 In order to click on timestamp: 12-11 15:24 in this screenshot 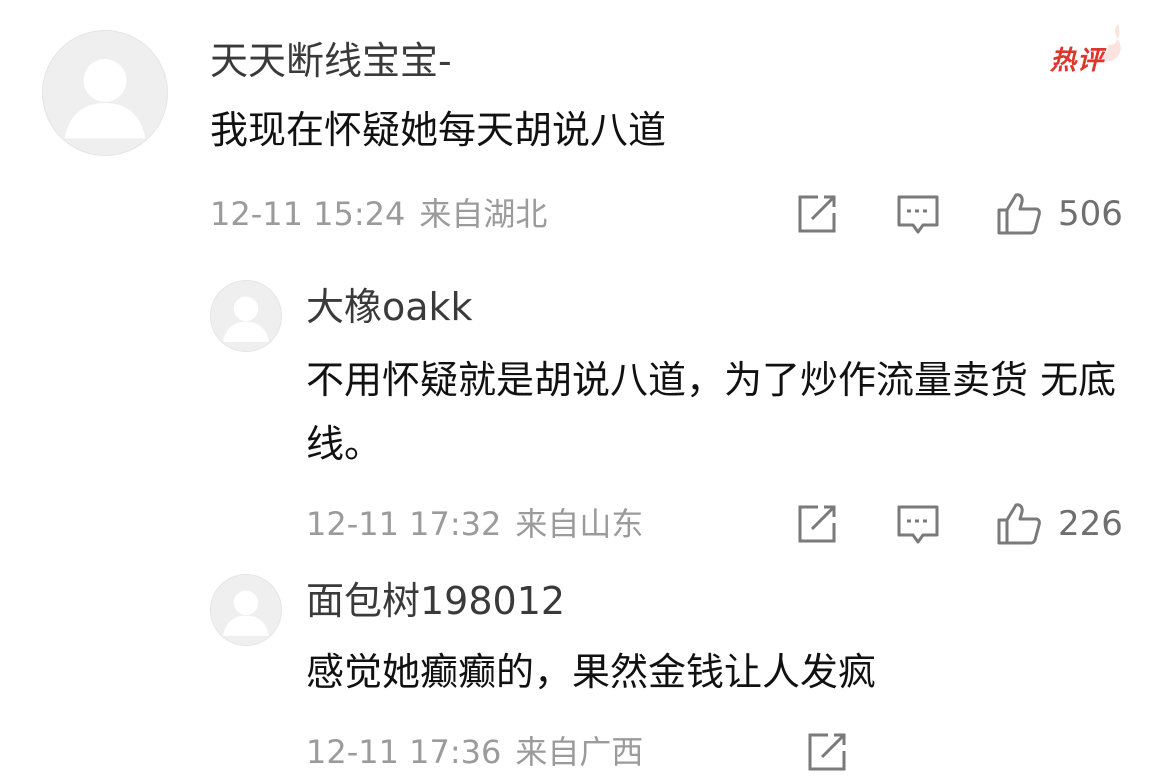, I will do `click(308, 214)`.